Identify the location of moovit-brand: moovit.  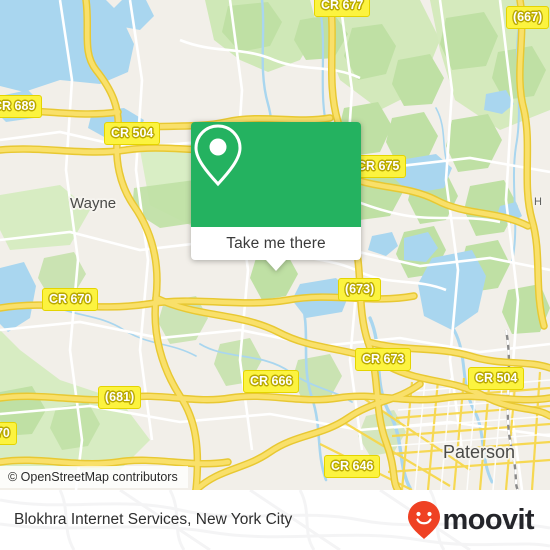
(471, 520).